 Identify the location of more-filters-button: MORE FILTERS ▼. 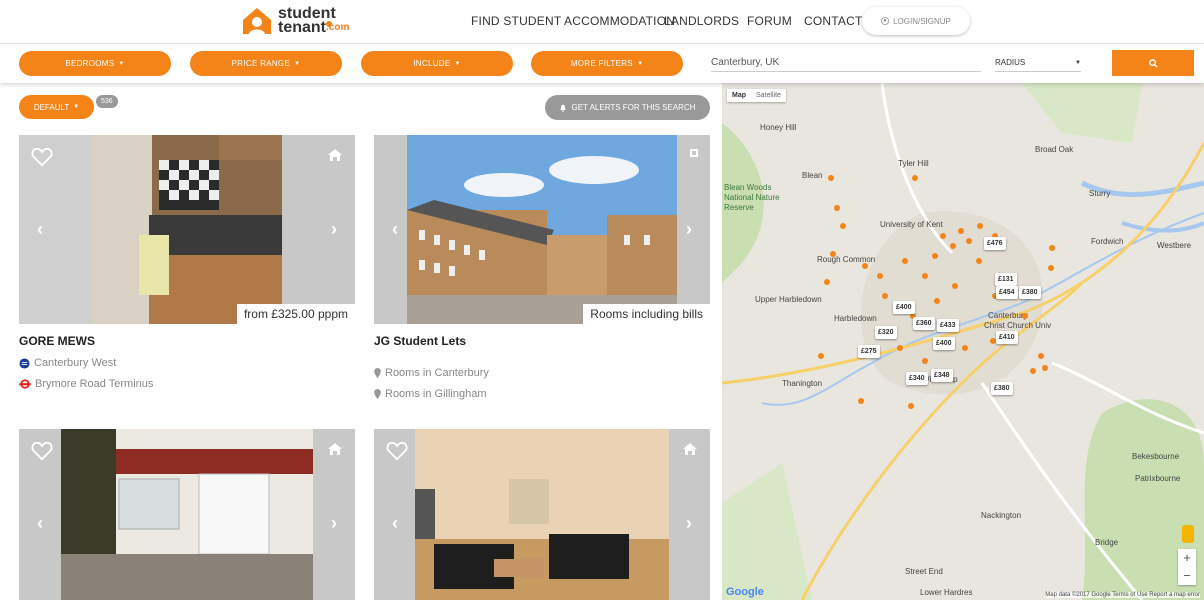
(607, 63).